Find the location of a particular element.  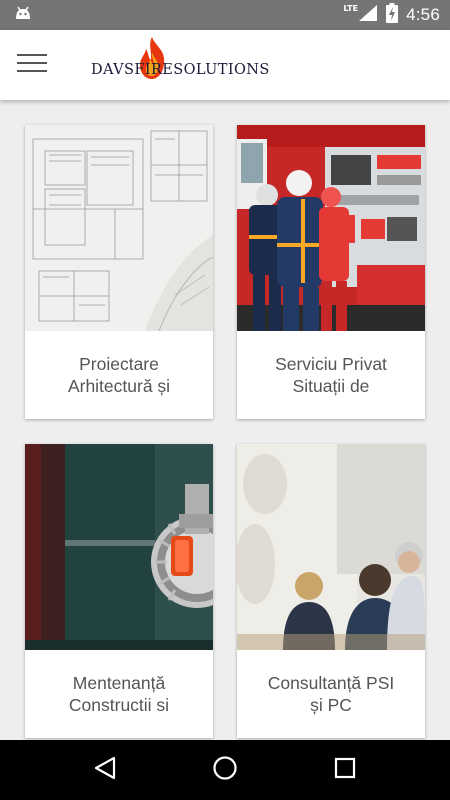

recents-button is located at coordinates (345, 770).